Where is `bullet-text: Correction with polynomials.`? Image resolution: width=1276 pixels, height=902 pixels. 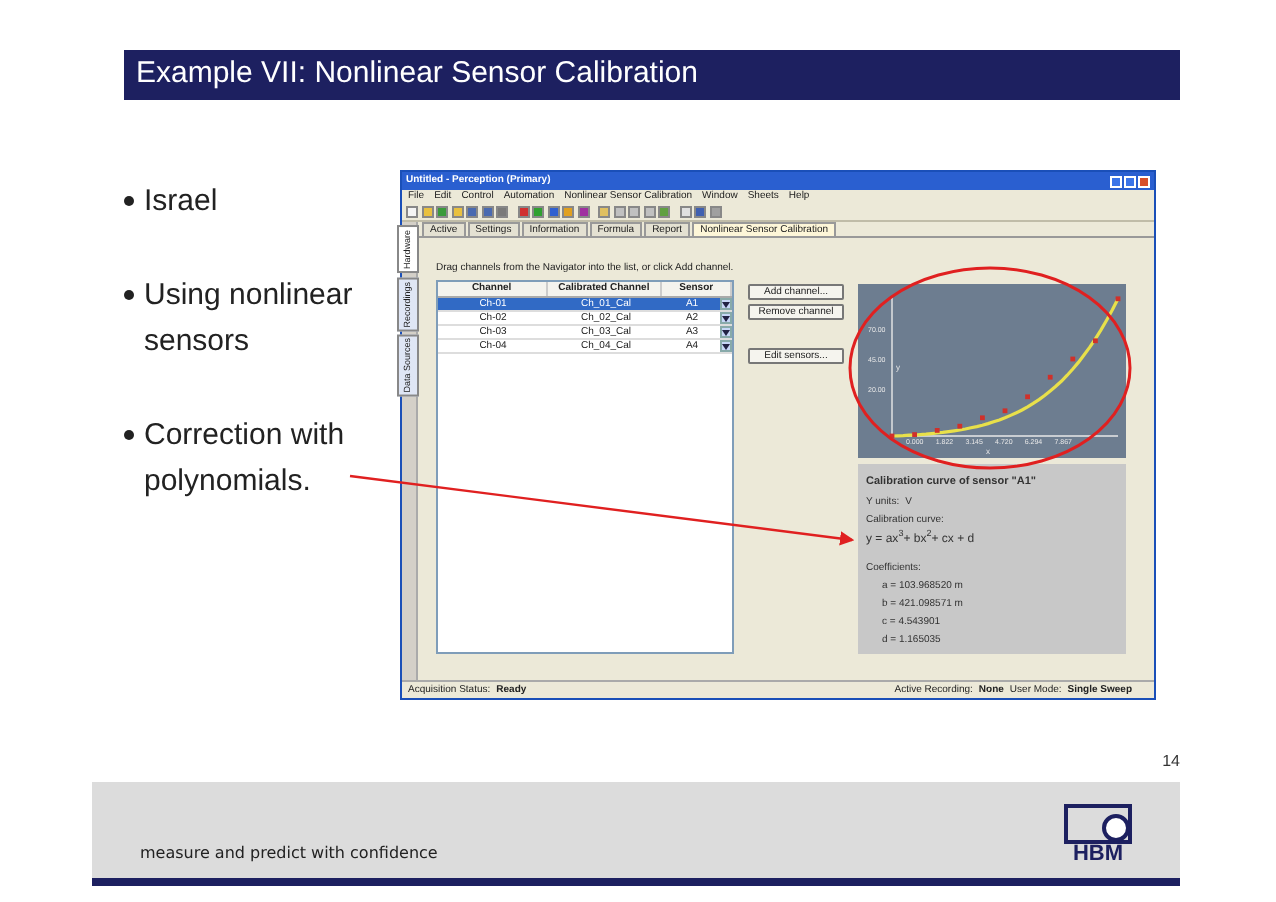 bullet-text: Correction with polynomials. is located at coordinates (245, 459).